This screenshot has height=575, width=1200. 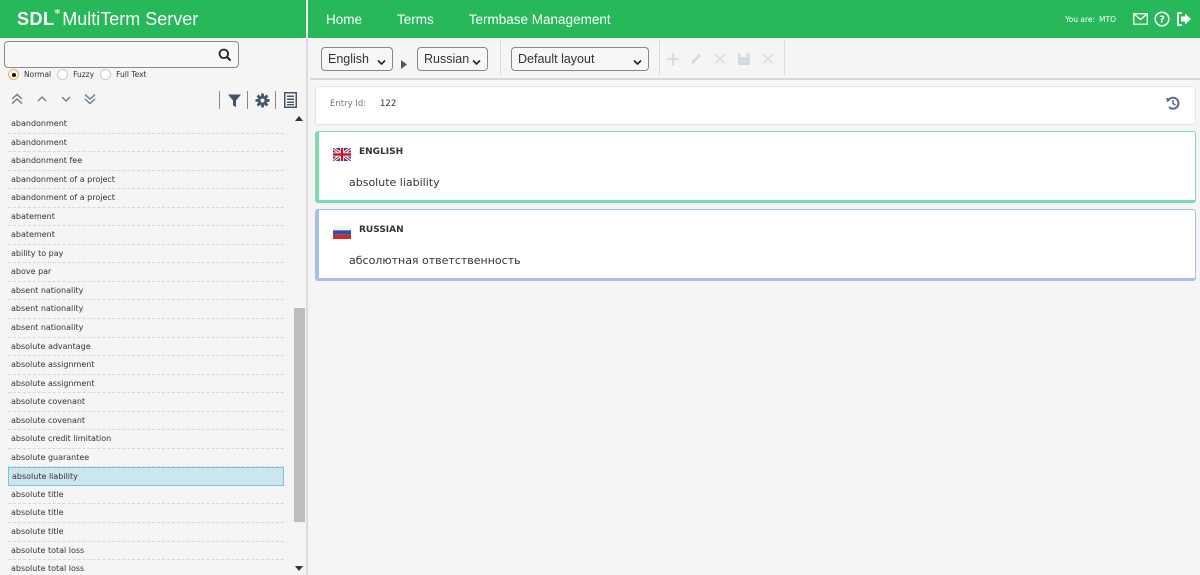 I want to click on mode-fuzzy: Fuzzy, so click(x=75, y=74).